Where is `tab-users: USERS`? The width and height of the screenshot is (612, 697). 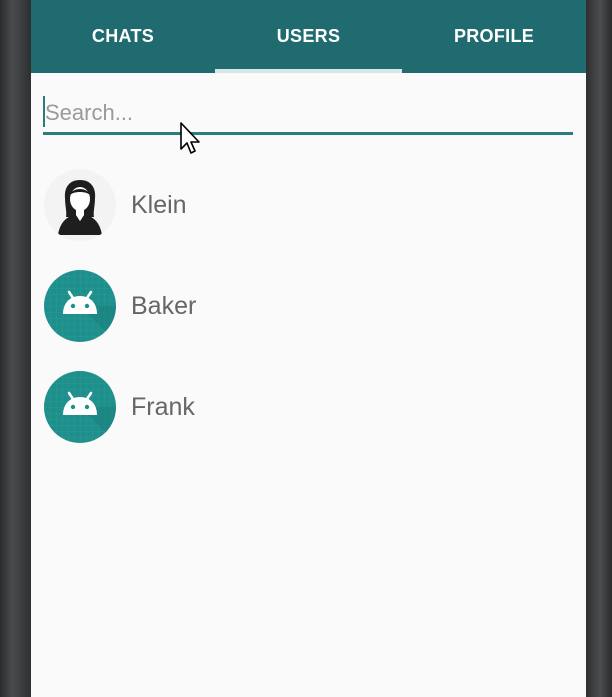
tab-users: USERS is located at coordinates (308, 36).